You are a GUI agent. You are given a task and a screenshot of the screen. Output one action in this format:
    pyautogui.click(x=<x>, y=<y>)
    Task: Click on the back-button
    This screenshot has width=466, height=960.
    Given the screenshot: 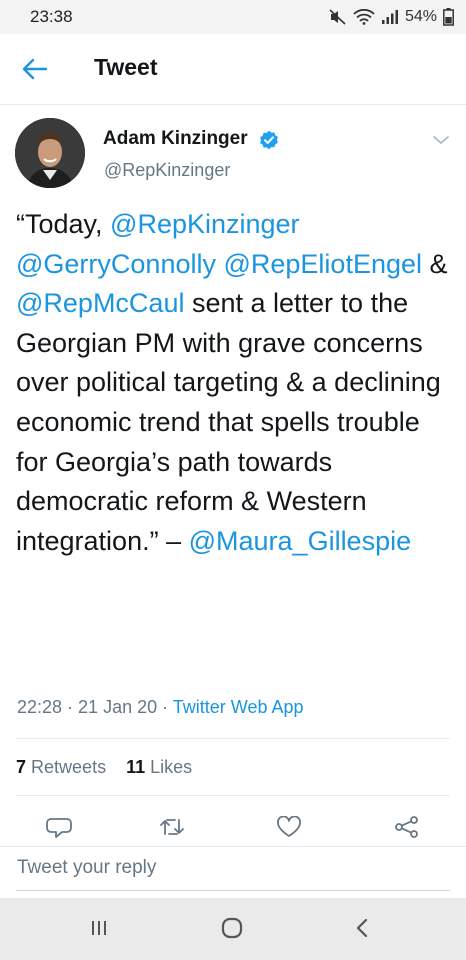 What is the action you would take?
    pyautogui.click(x=35, y=69)
    